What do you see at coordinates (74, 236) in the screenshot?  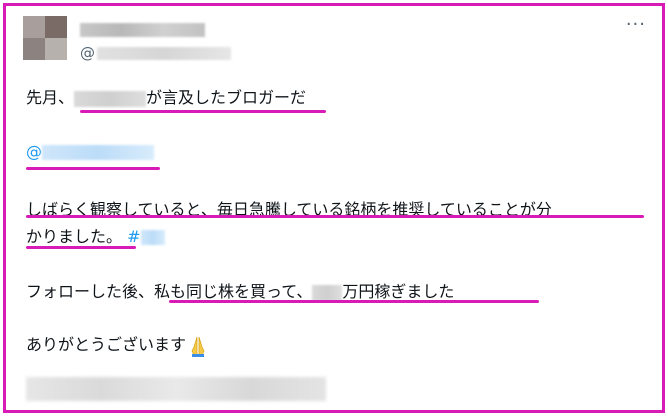 I see `line4-text: かりました。` at bounding box center [74, 236].